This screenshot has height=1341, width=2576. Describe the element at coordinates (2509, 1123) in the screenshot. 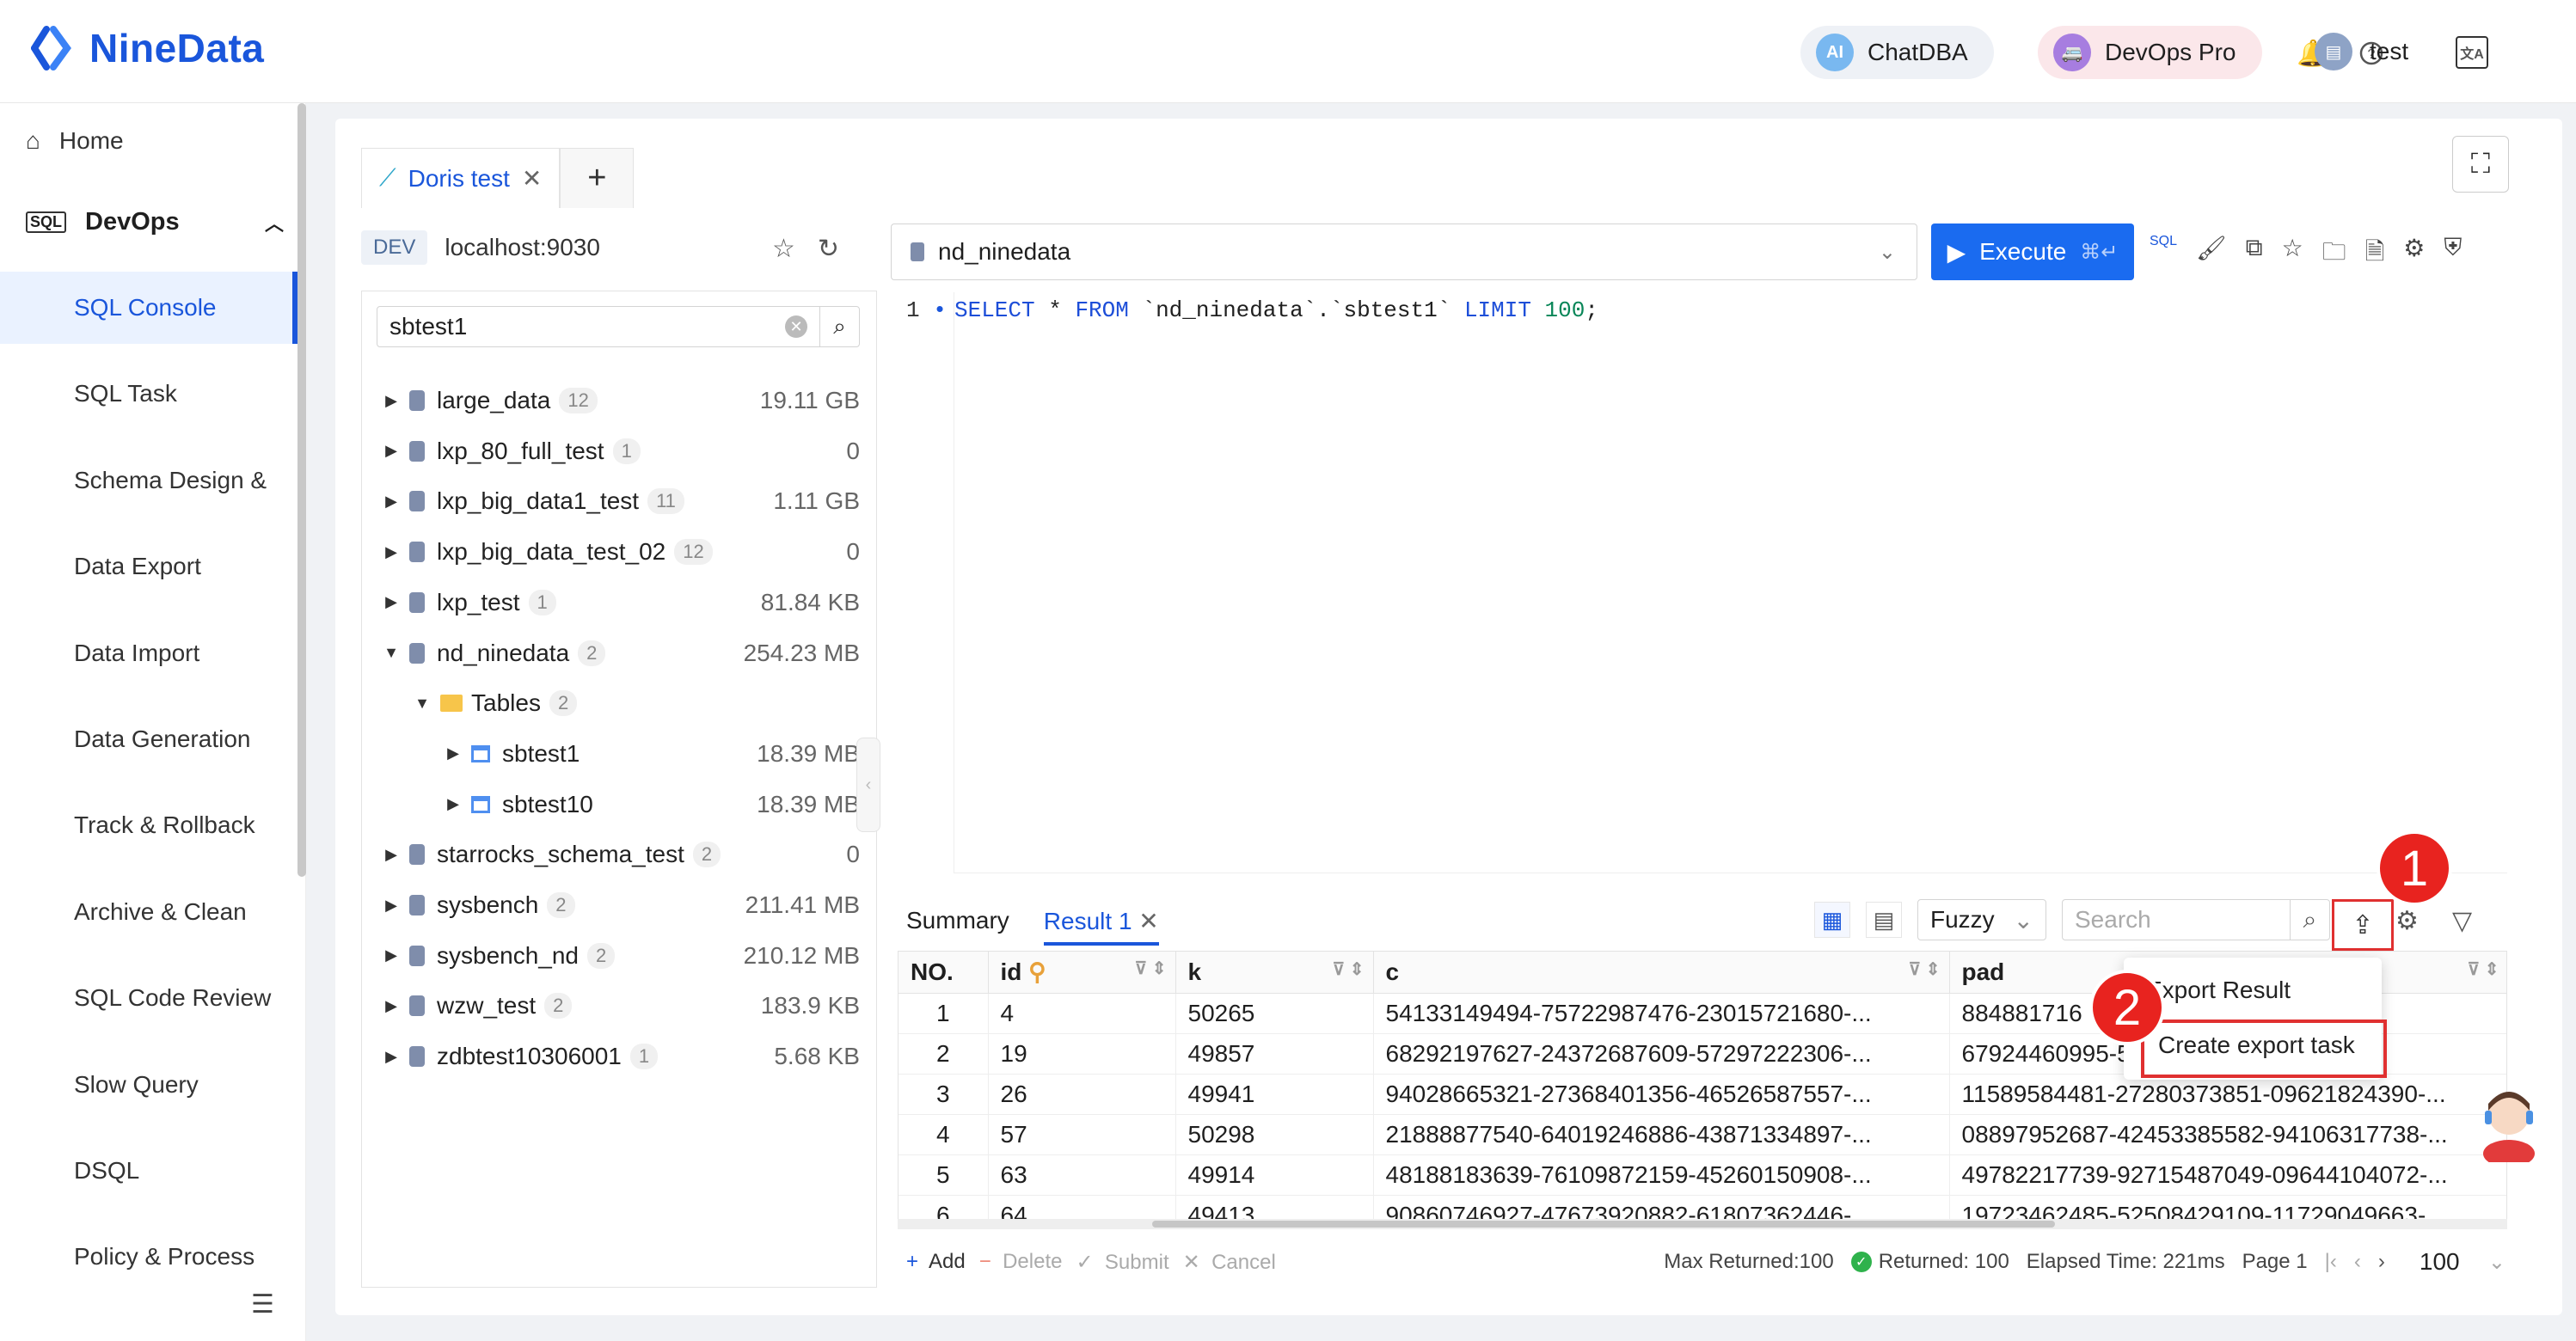

I see `support-avatar-icon` at that location.